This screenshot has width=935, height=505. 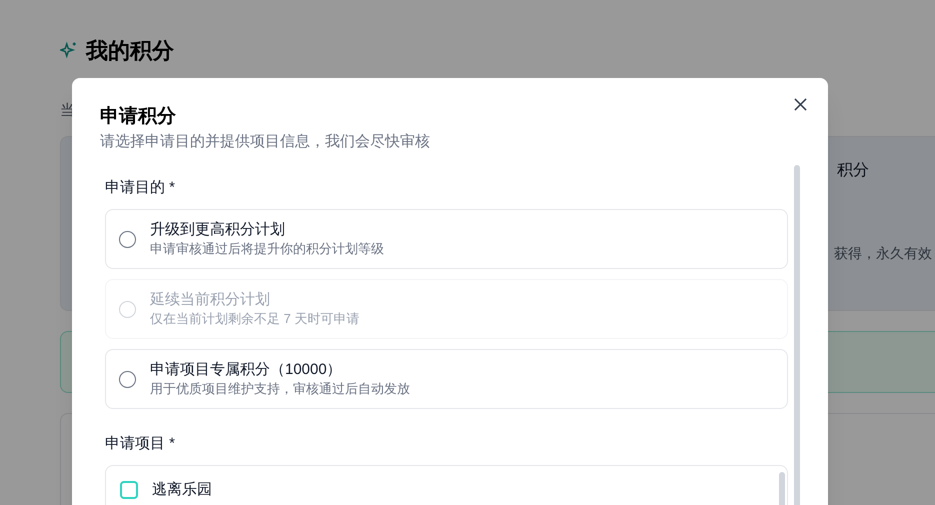 What do you see at coordinates (255, 319) in the screenshot?
I see `option-description: 仅在当前计划剩余不足 7 天时可申请` at bounding box center [255, 319].